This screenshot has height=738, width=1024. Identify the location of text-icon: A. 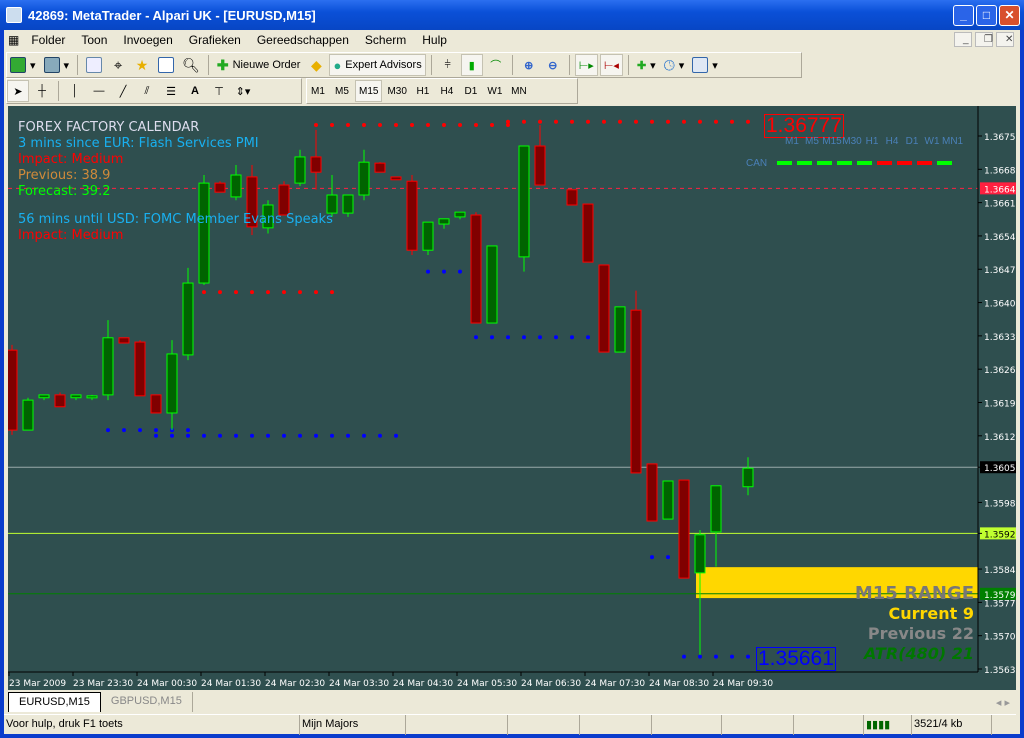
(195, 91).